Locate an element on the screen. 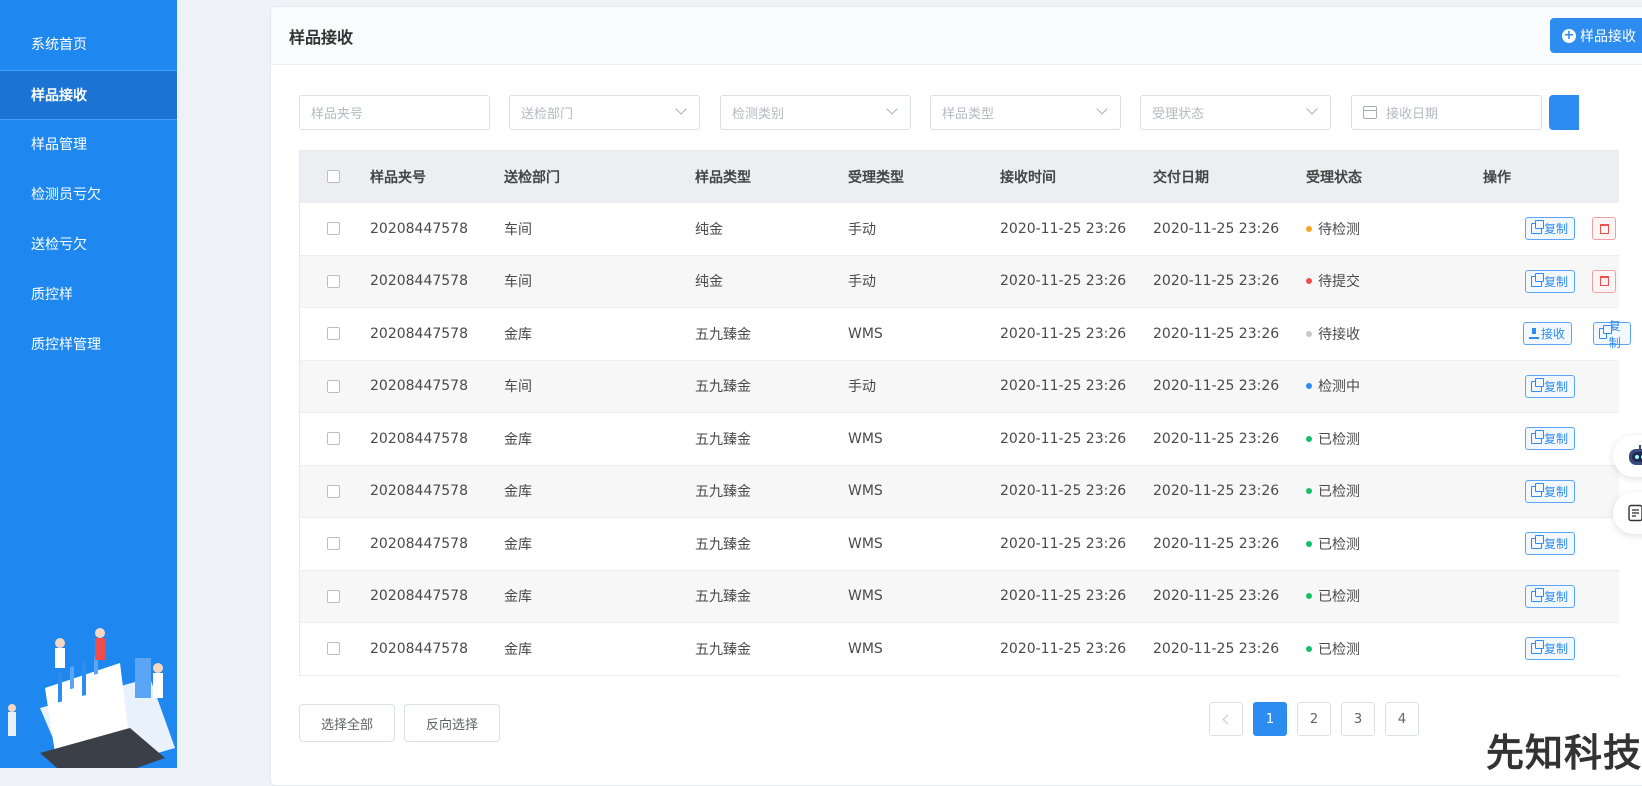 This screenshot has width=1642, height=786. sample-no-placeholder: 样品夹号 is located at coordinates (337, 114).